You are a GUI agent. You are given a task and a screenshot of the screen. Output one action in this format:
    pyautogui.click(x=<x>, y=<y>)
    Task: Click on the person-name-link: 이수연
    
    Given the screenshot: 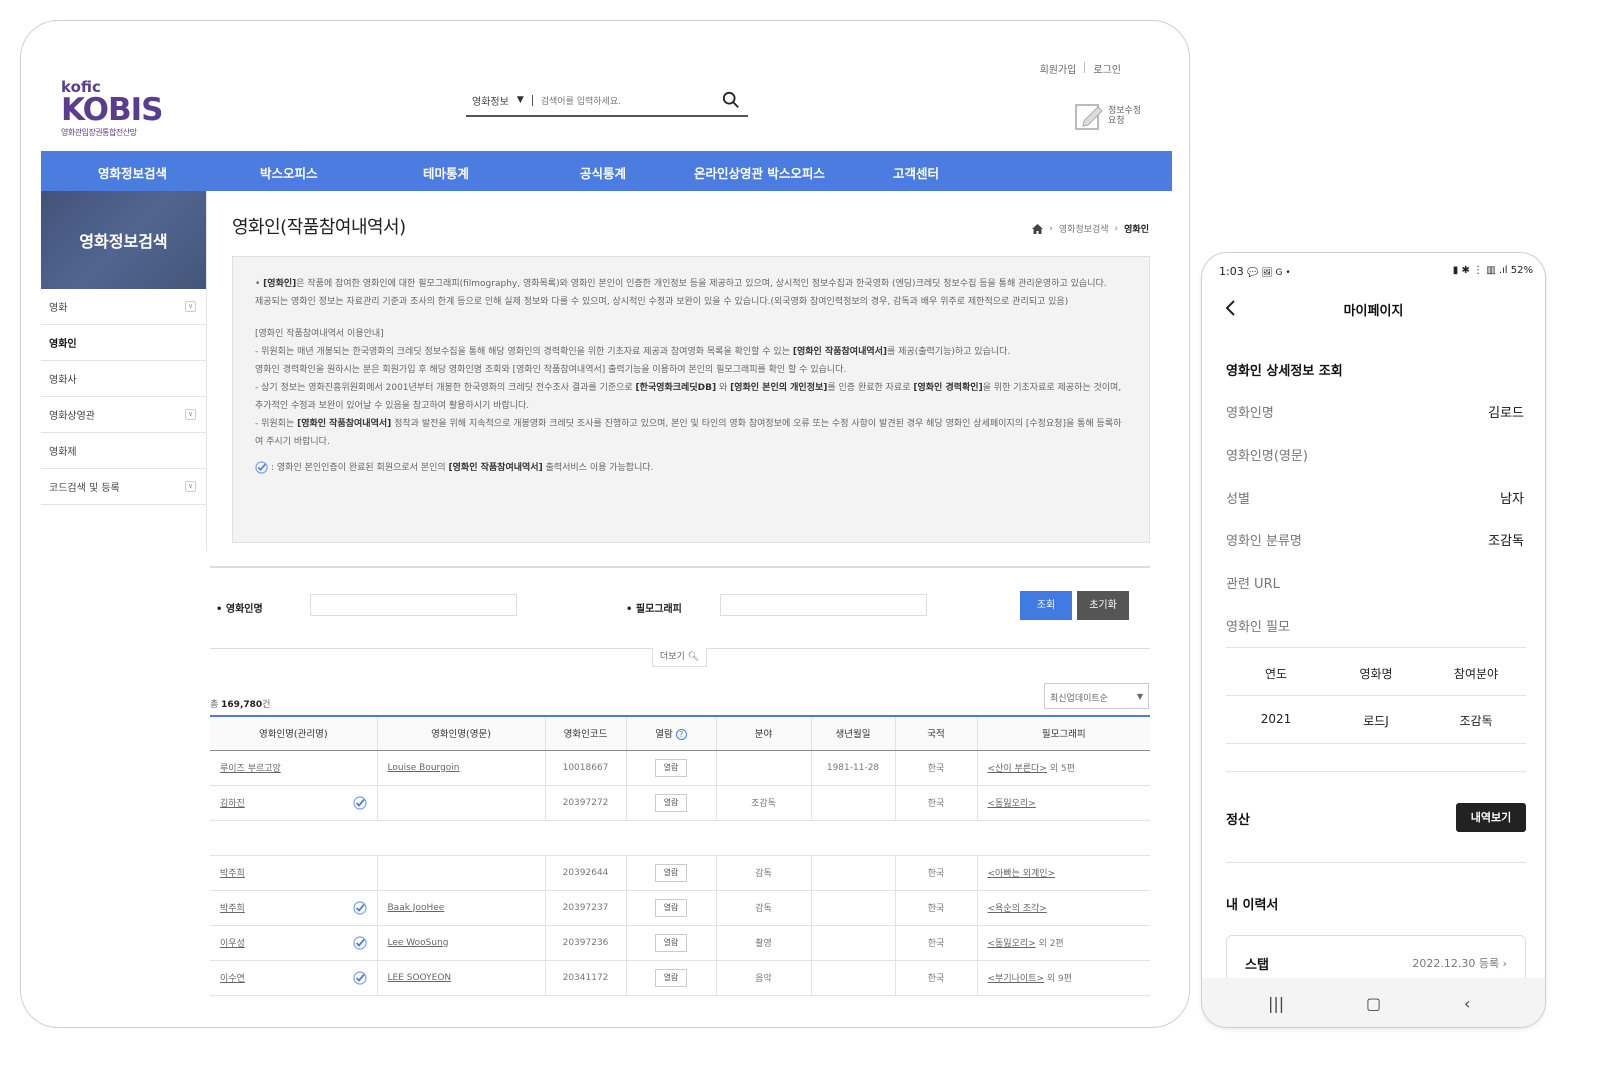 What is the action you would take?
    pyautogui.click(x=232, y=979)
    